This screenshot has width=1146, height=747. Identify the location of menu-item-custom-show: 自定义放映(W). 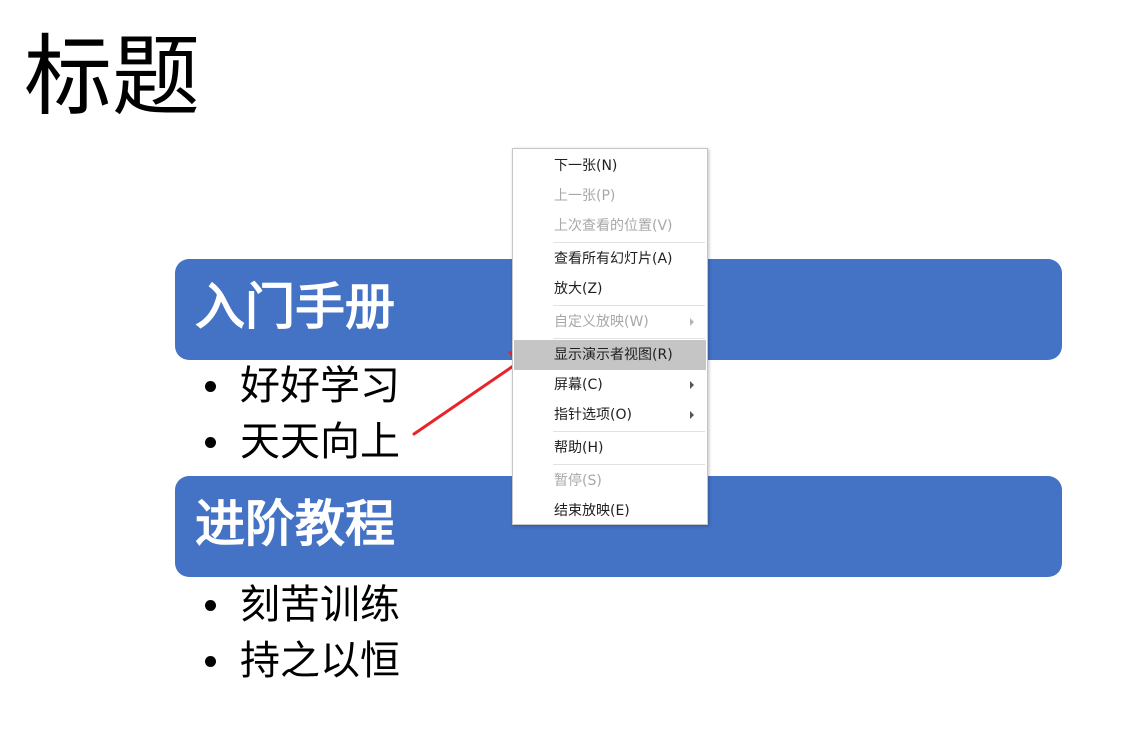
(610, 322).